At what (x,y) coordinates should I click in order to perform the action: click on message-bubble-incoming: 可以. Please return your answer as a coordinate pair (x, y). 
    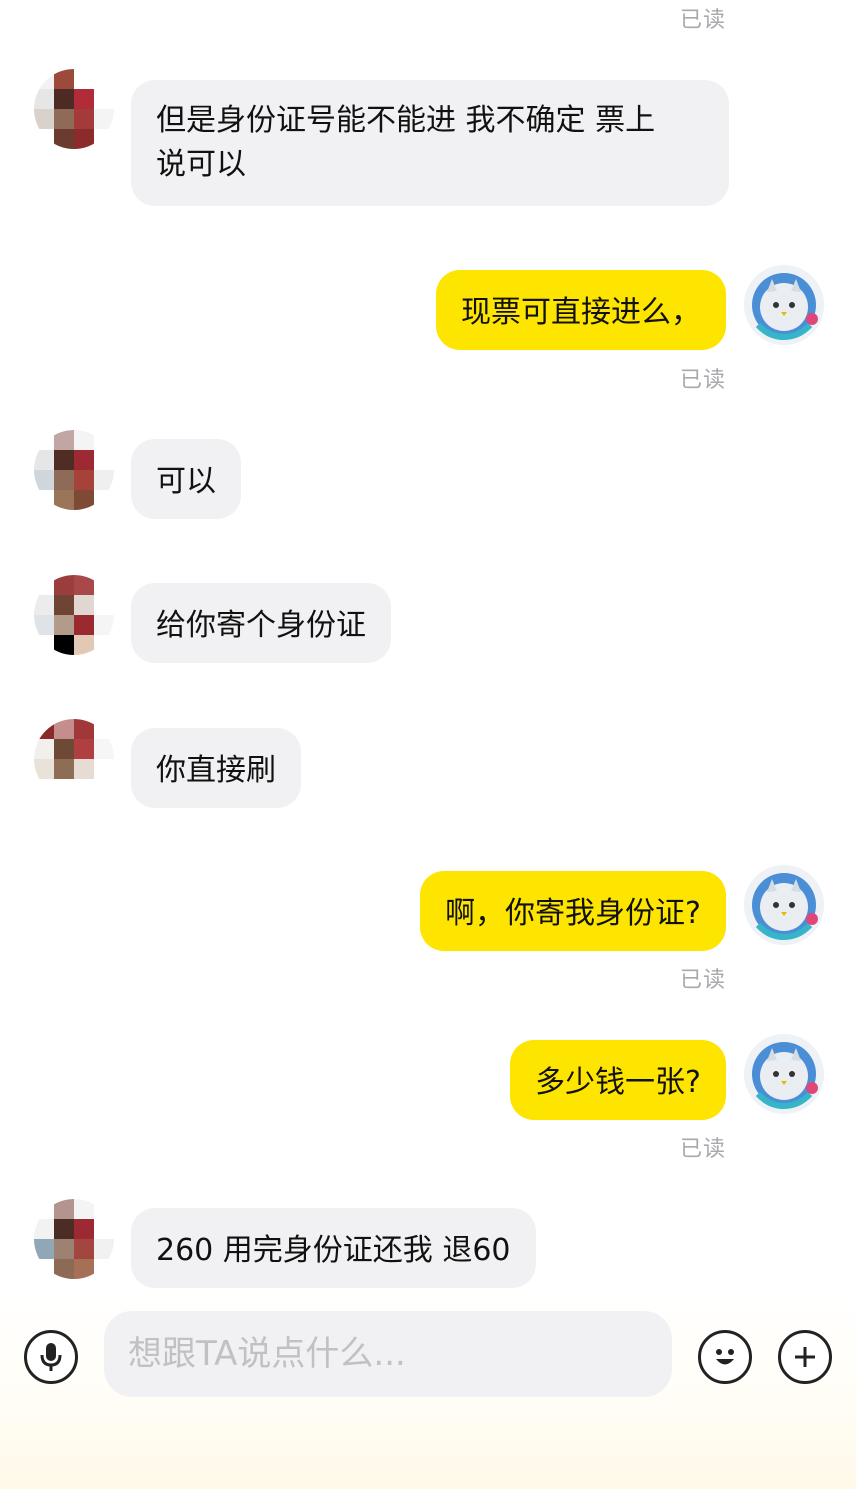
    Looking at the image, I should click on (186, 479).